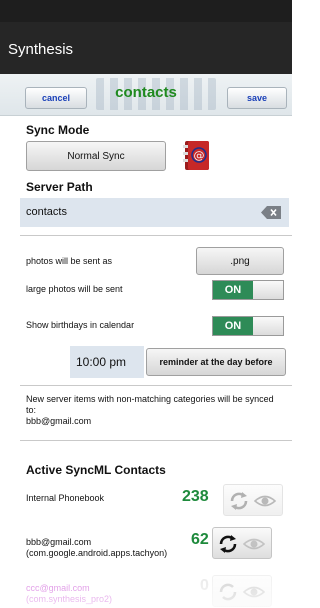  Describe the element at coordinates (74, 289) in the screenshot. I see `large-photos-label: large photos will be sent` at that location.